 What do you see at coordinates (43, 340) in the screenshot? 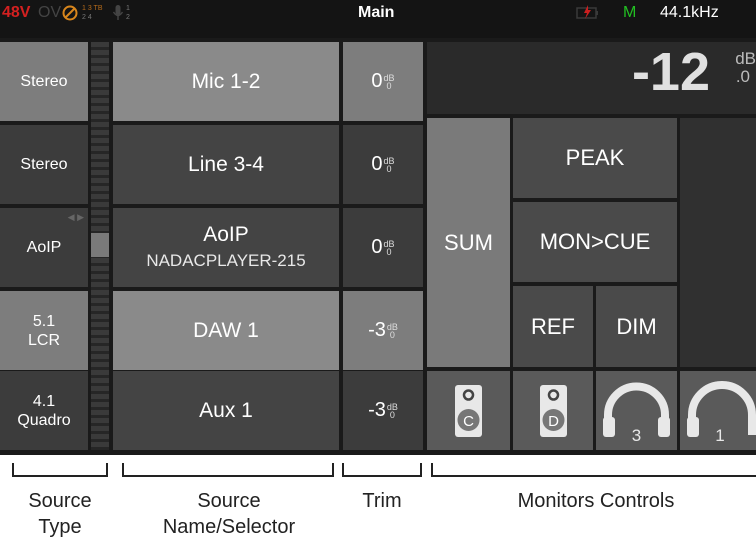
I see `source-type-4-line2: LCR` at bounding box center [43, 340].